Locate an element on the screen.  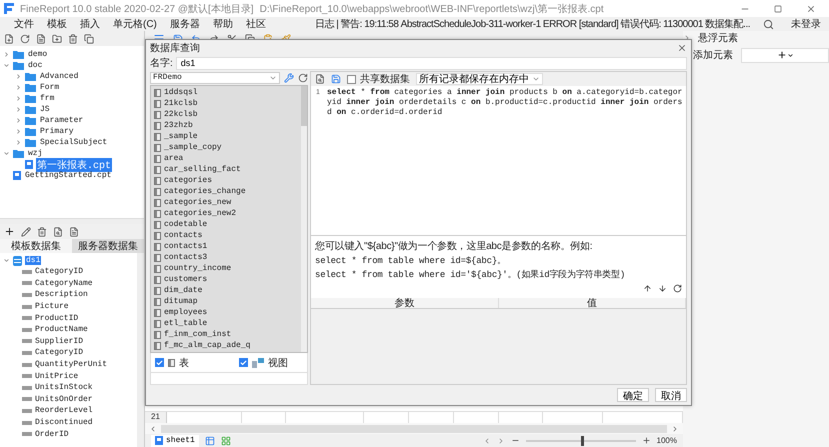
folder-item: Advanced is located at coordinates (59, 76).